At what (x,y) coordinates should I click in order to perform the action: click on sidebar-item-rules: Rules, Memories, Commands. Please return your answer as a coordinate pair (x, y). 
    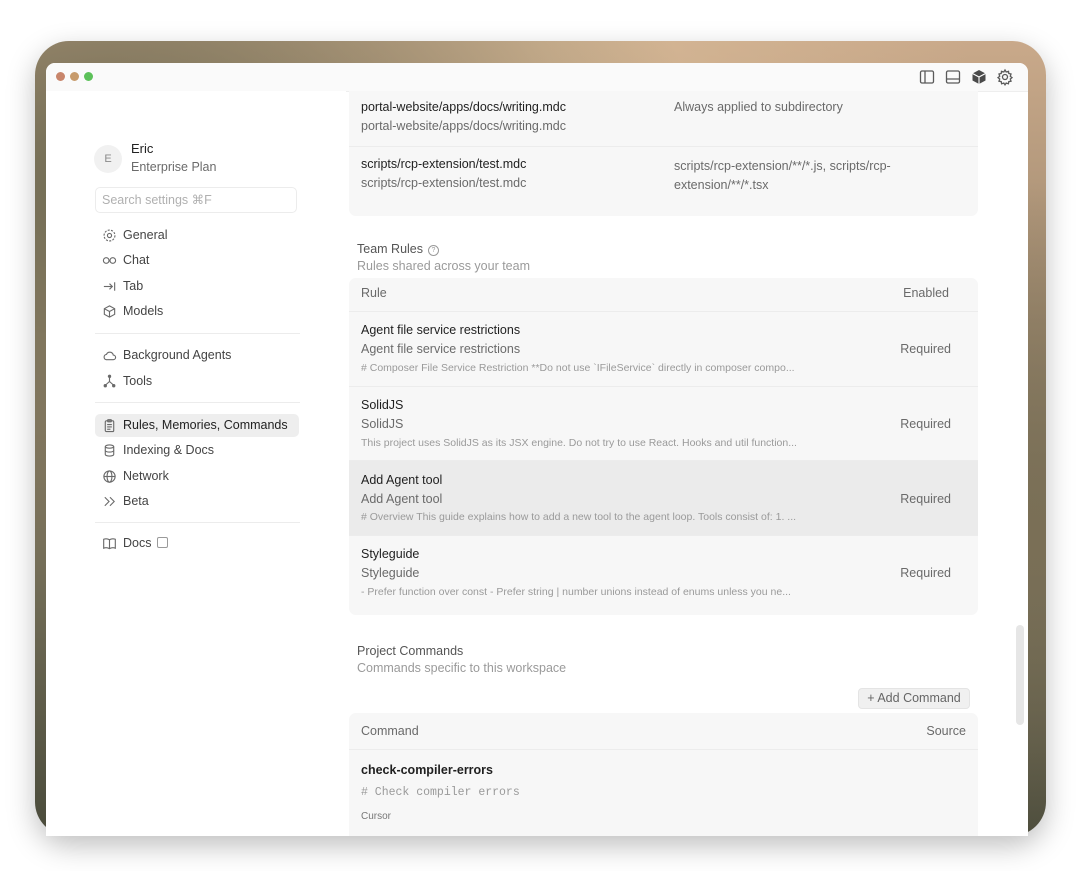
    Looking at the image, I should click on (197, 425).